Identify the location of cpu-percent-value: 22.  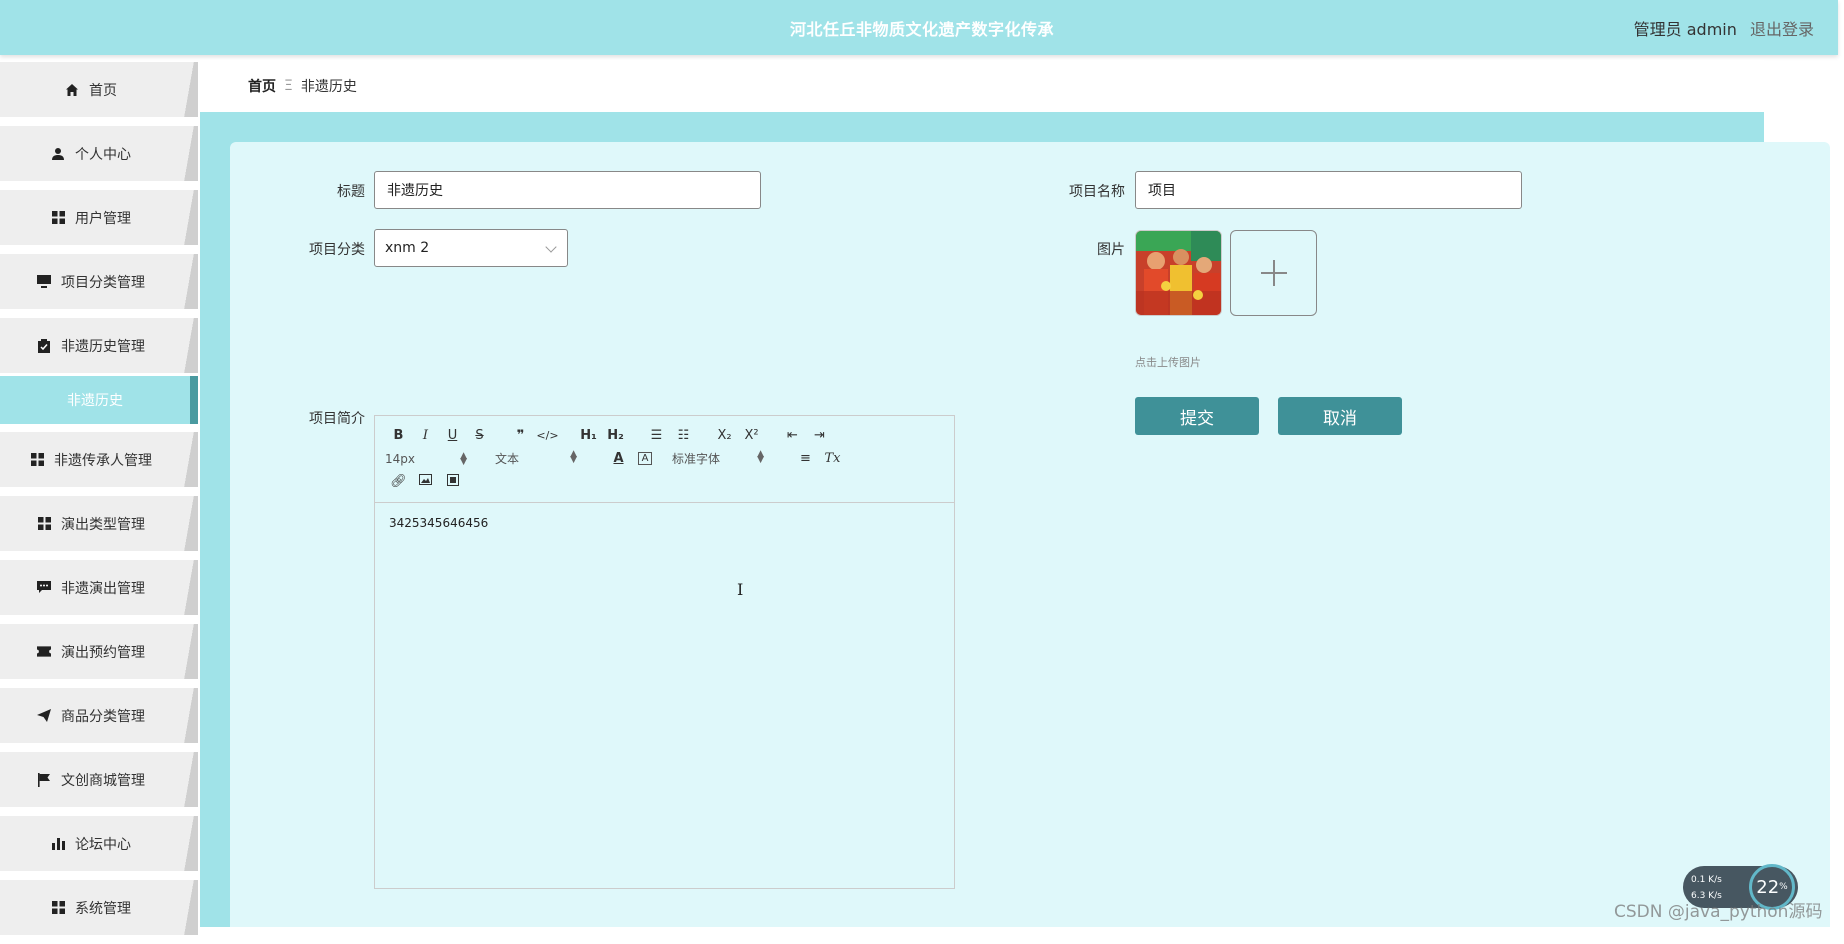
(1768, 887).